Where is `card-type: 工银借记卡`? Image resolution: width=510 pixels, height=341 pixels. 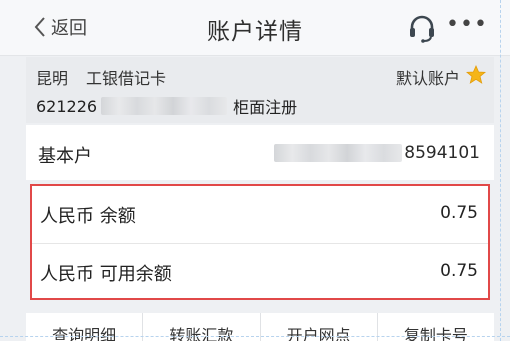
card-type: 工银借记卡 is located at coordinates (126, 78).